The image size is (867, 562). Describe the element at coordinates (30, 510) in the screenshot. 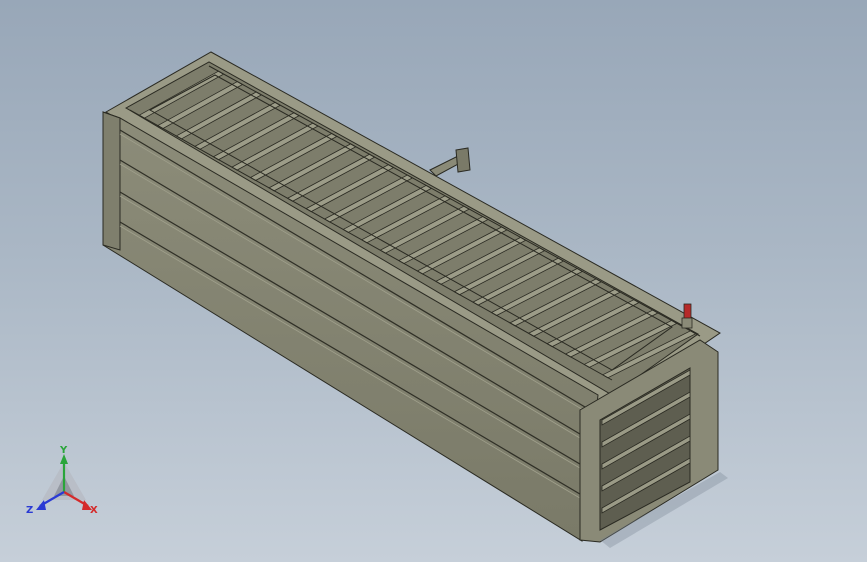

I see `z-axis-label: Z` at that location.